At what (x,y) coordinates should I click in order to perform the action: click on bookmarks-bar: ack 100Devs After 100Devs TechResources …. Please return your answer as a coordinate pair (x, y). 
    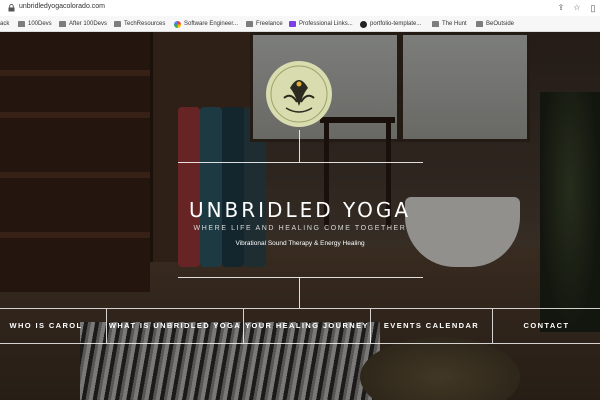
    Looking at the image, I should click on (300, 24).